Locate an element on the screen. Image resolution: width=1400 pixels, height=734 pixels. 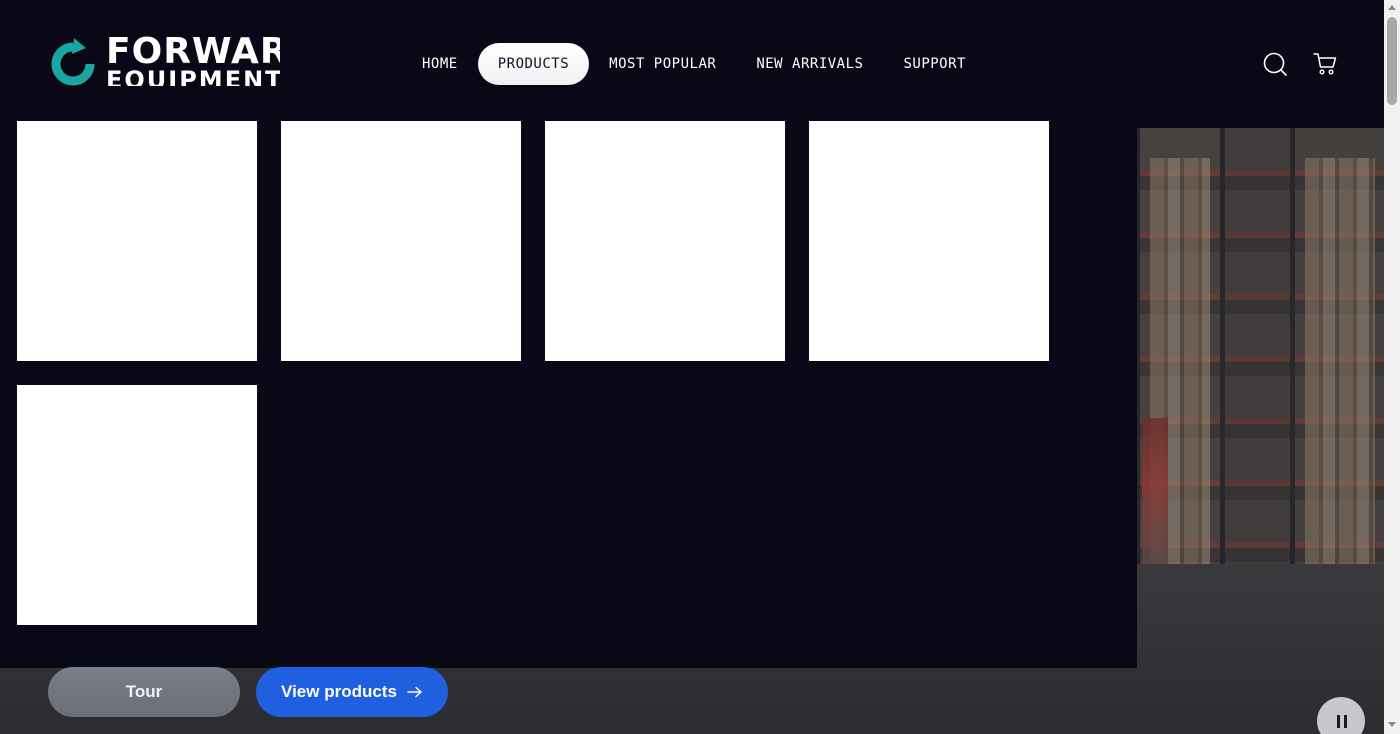
logo-subtext: EQUIPMENT is located at coordinates (193, 76).